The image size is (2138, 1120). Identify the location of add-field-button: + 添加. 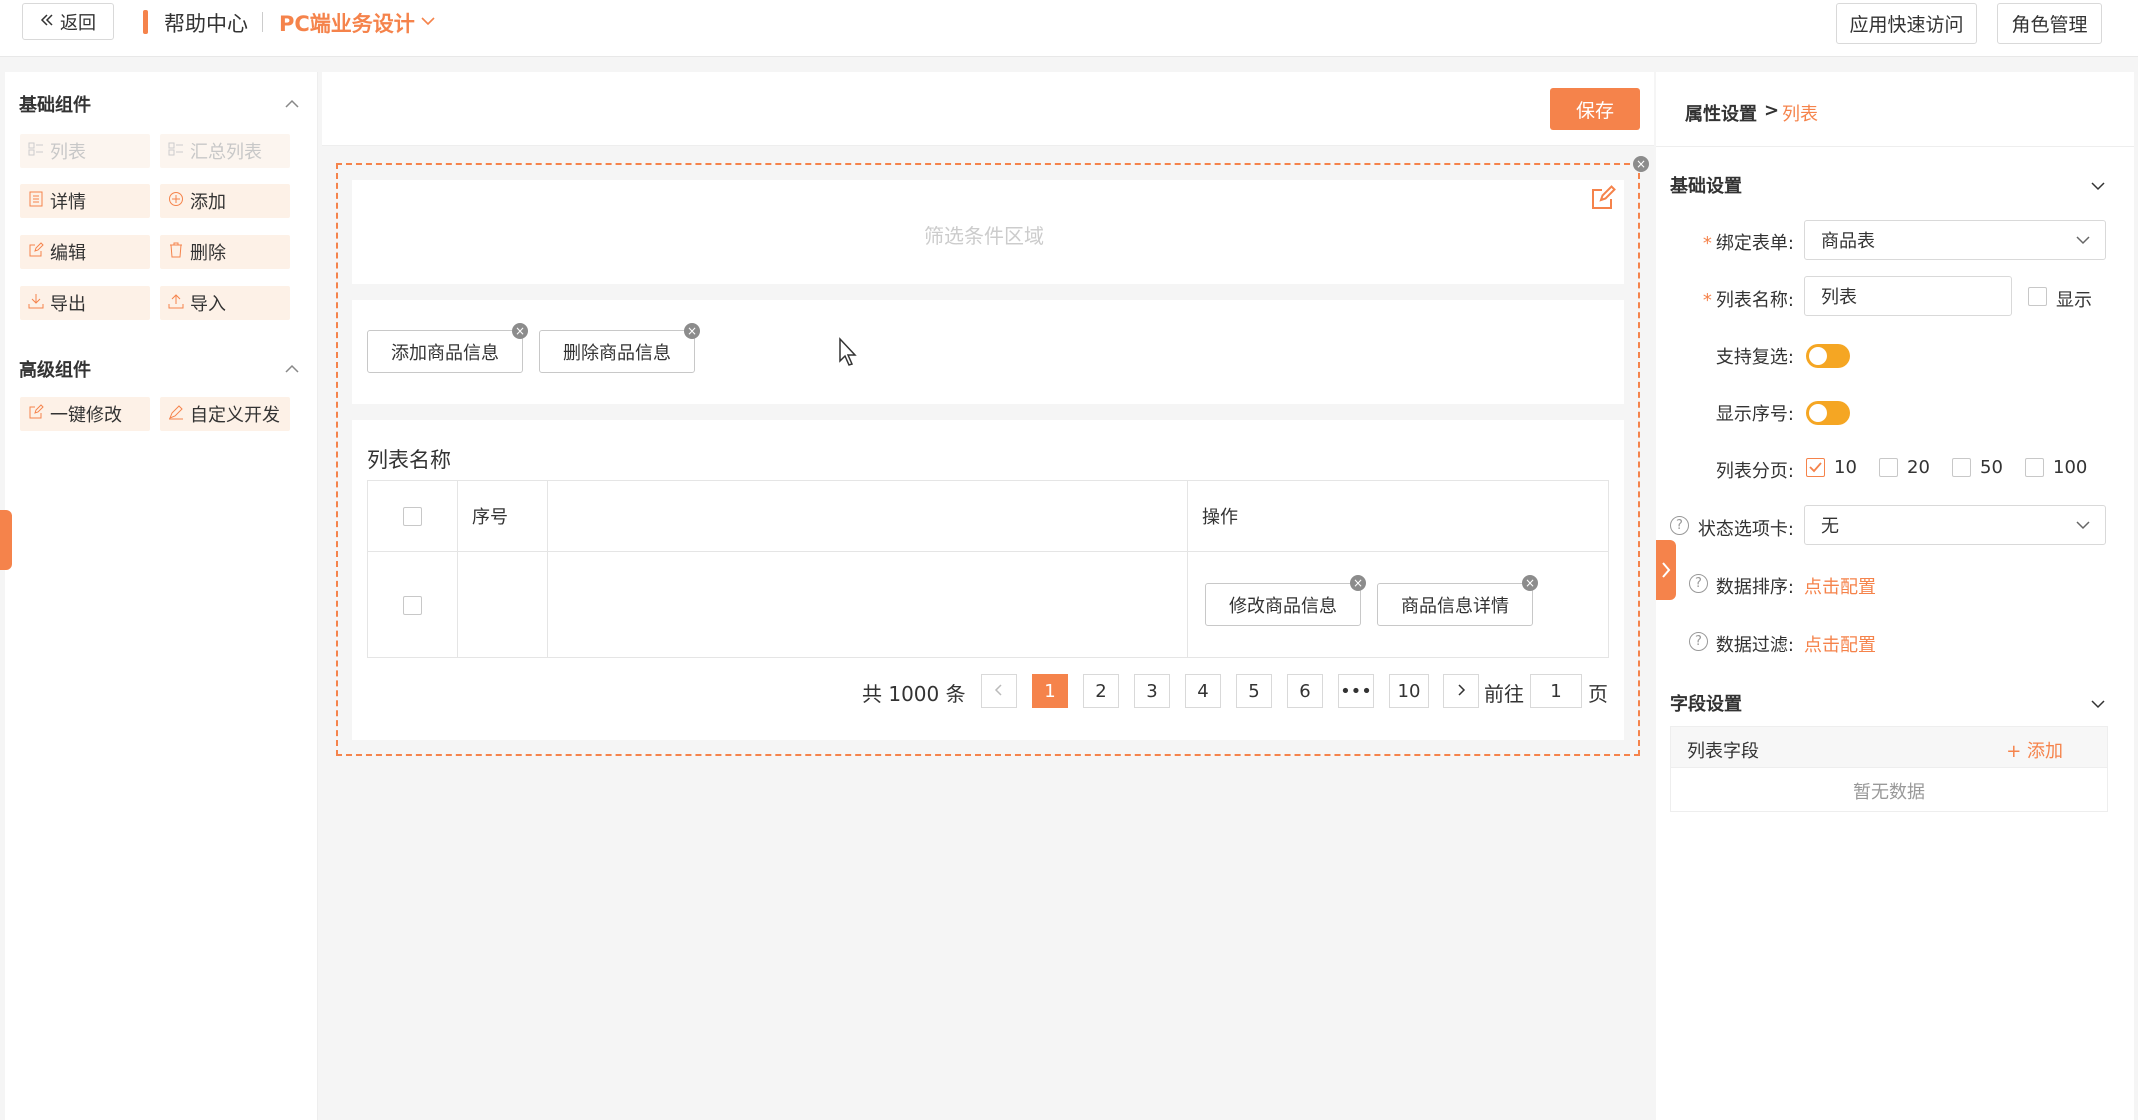
(2034, 750).